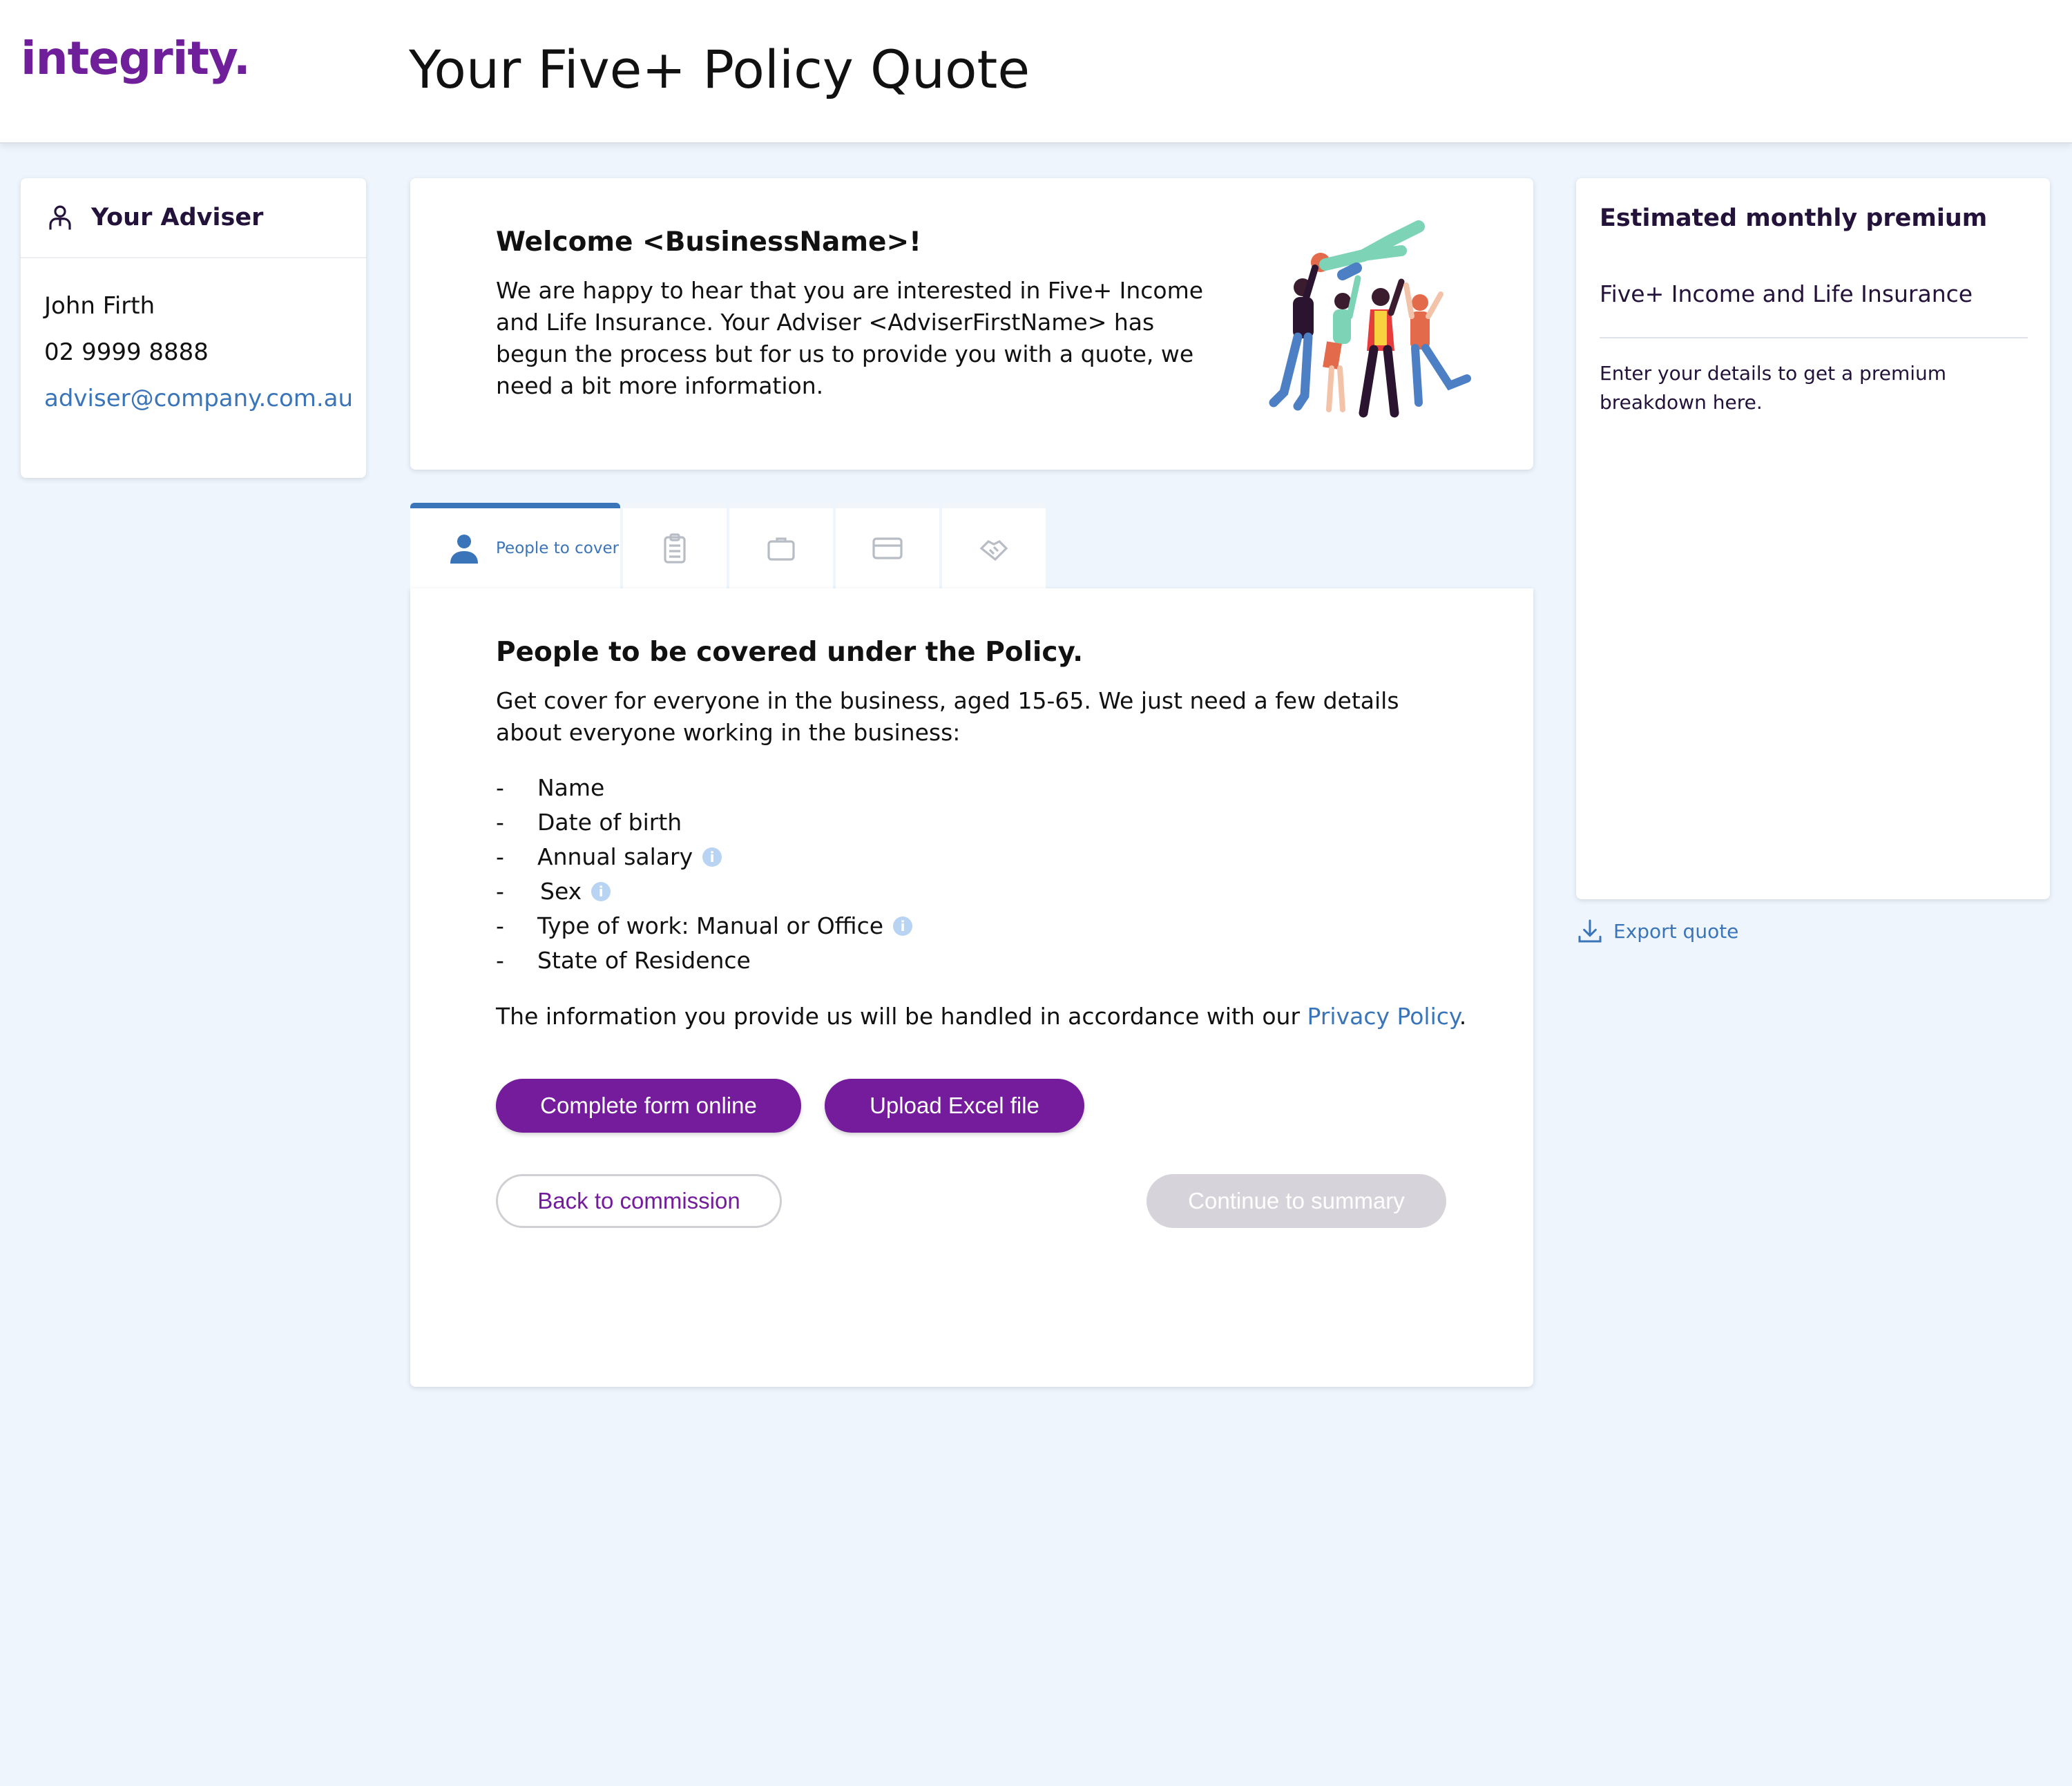 The height and width of the screenshot is (1786, 2072). I want to click on clipboard-icon, so click(675, 548).